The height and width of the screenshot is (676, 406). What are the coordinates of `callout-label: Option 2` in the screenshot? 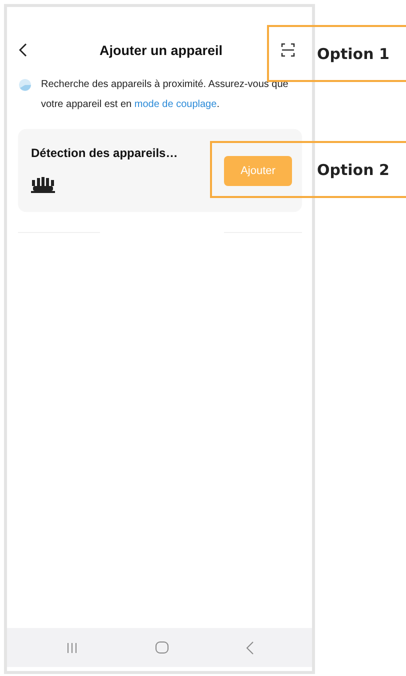 It's located at (353, 169).